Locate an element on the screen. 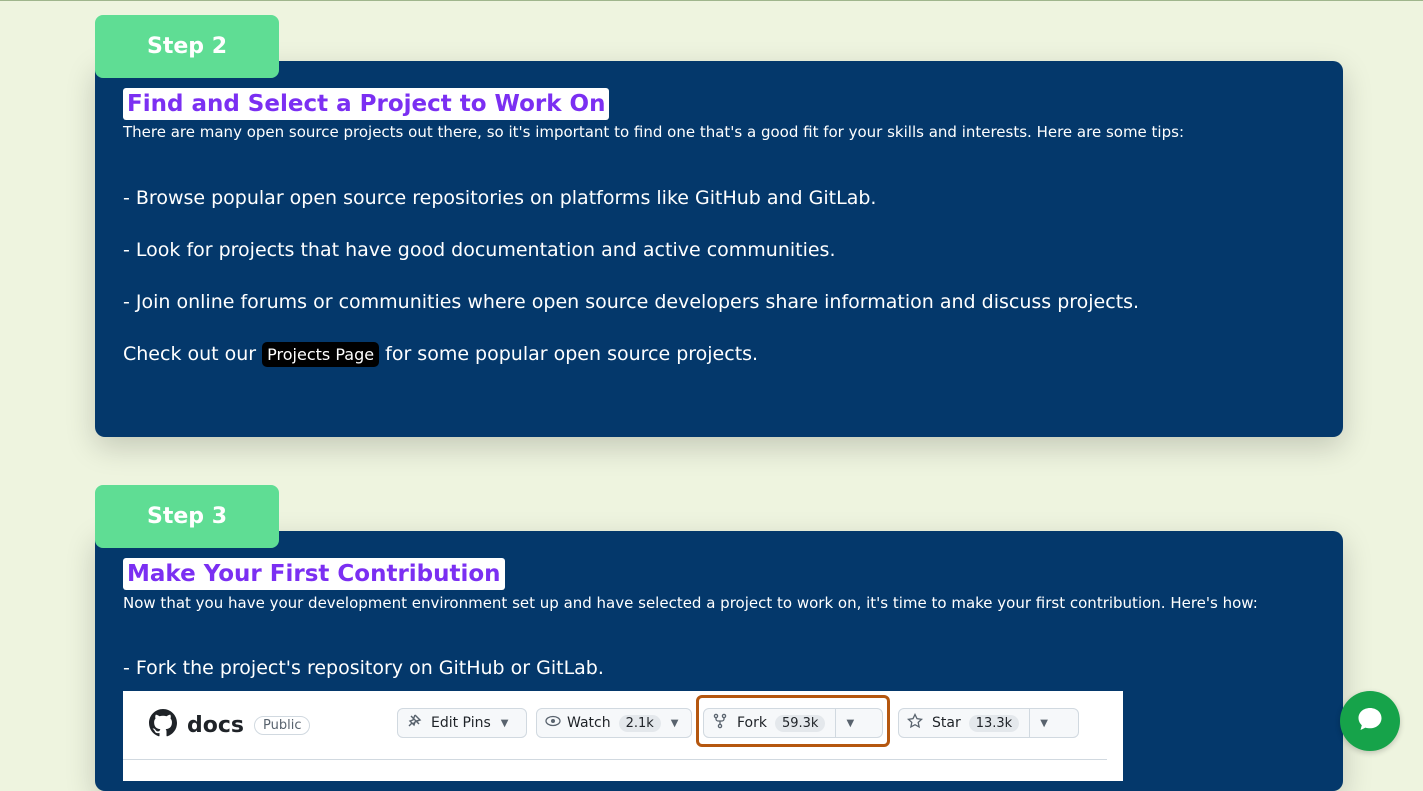 The image size is (1423, 791). projects-page-link: Projects Page is located at coordinates (321, 354).